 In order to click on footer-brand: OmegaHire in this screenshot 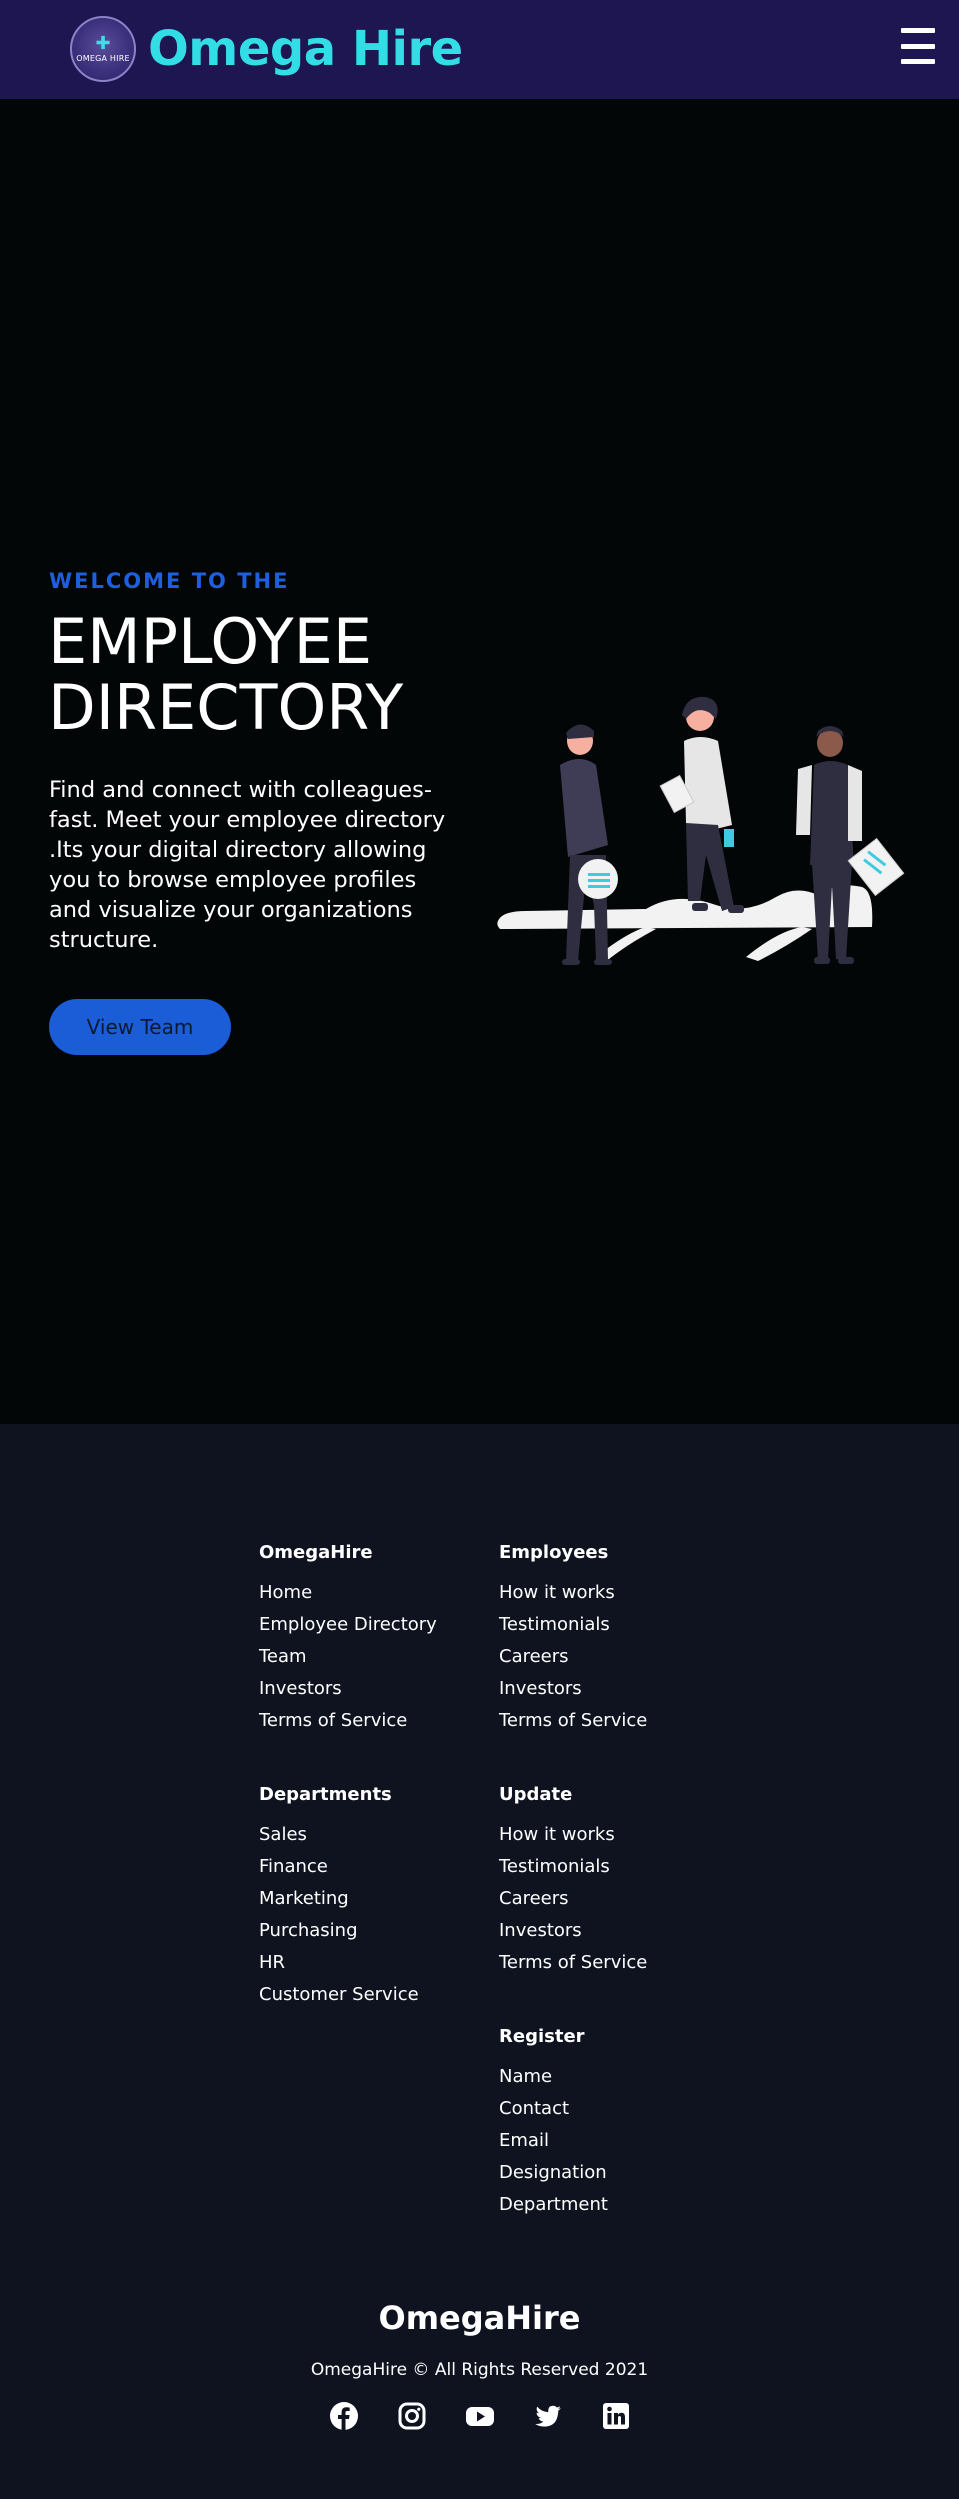, I will do `click(479, 2318)`.